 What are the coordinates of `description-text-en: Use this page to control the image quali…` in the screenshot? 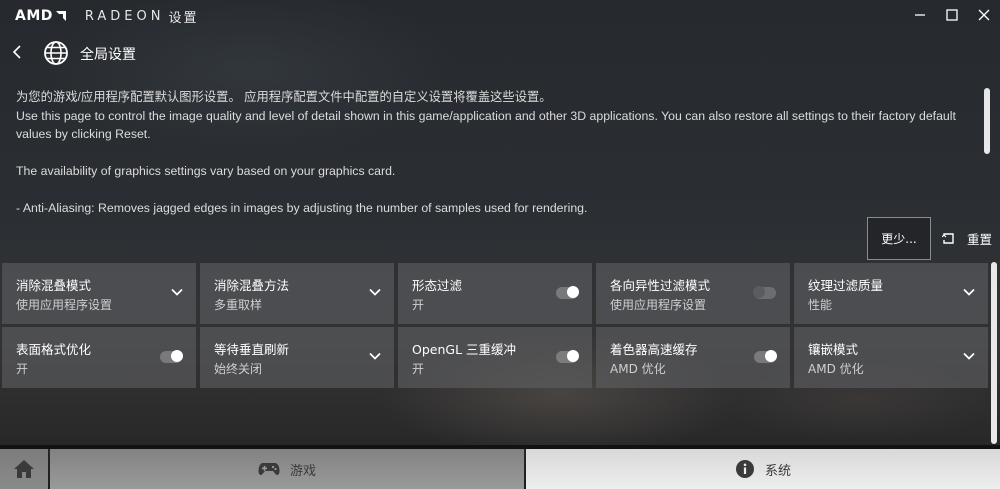 It's located at (486, 125).